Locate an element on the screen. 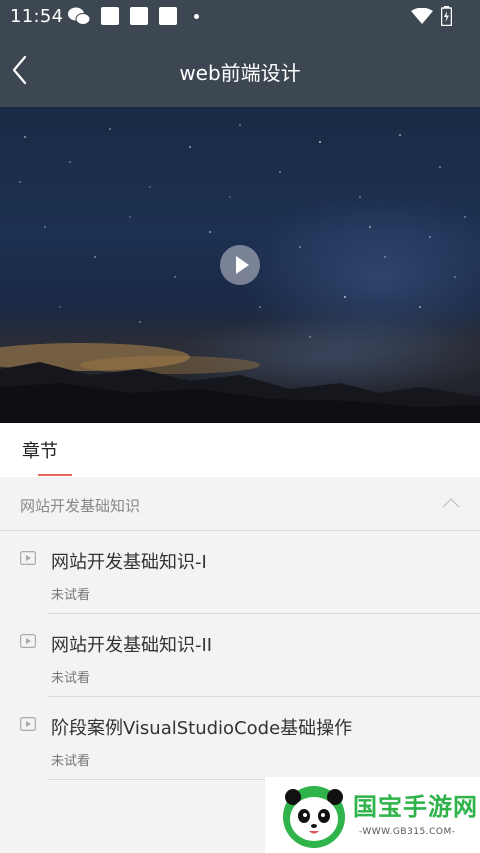 The image size is (480, 853). chevron-up-icon is located at coordinates (451, 503).